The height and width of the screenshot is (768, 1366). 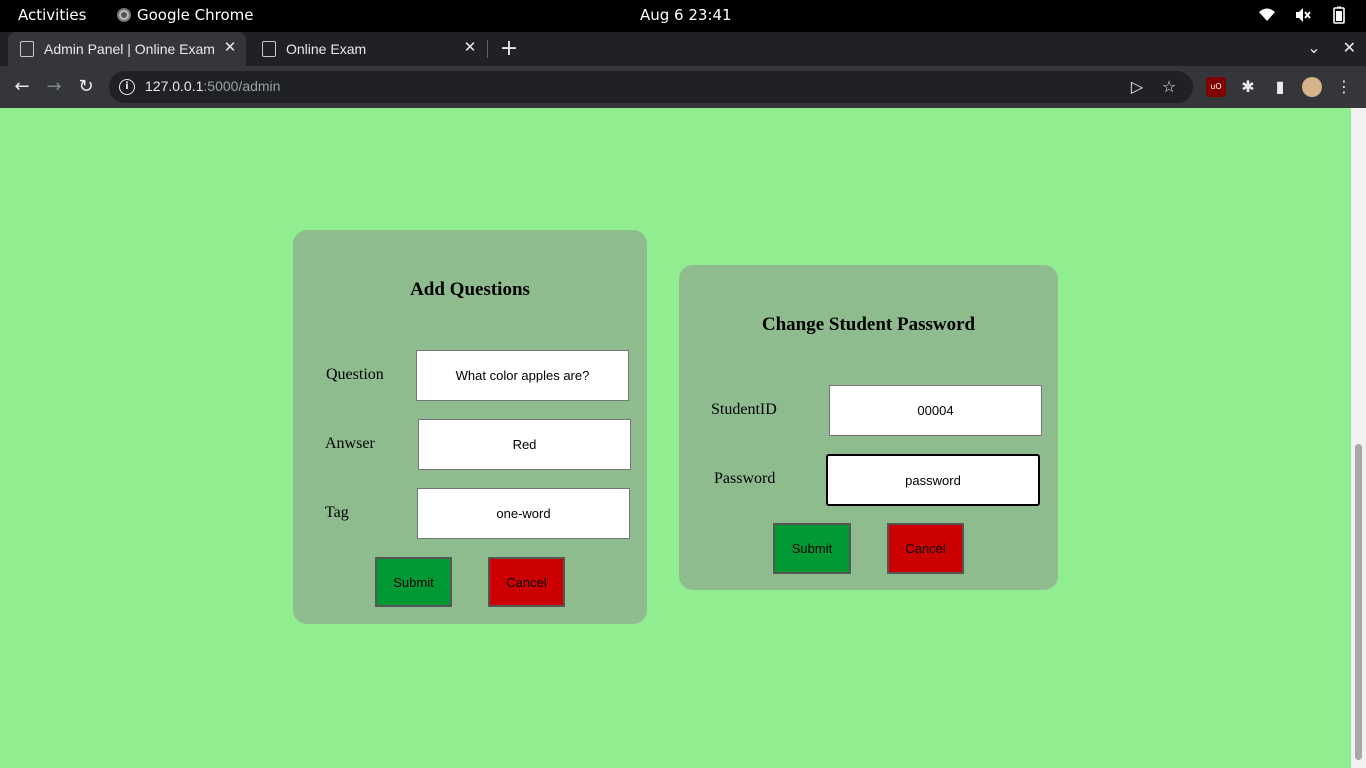 I want to click on answer-input, so click(x=524, y=444).